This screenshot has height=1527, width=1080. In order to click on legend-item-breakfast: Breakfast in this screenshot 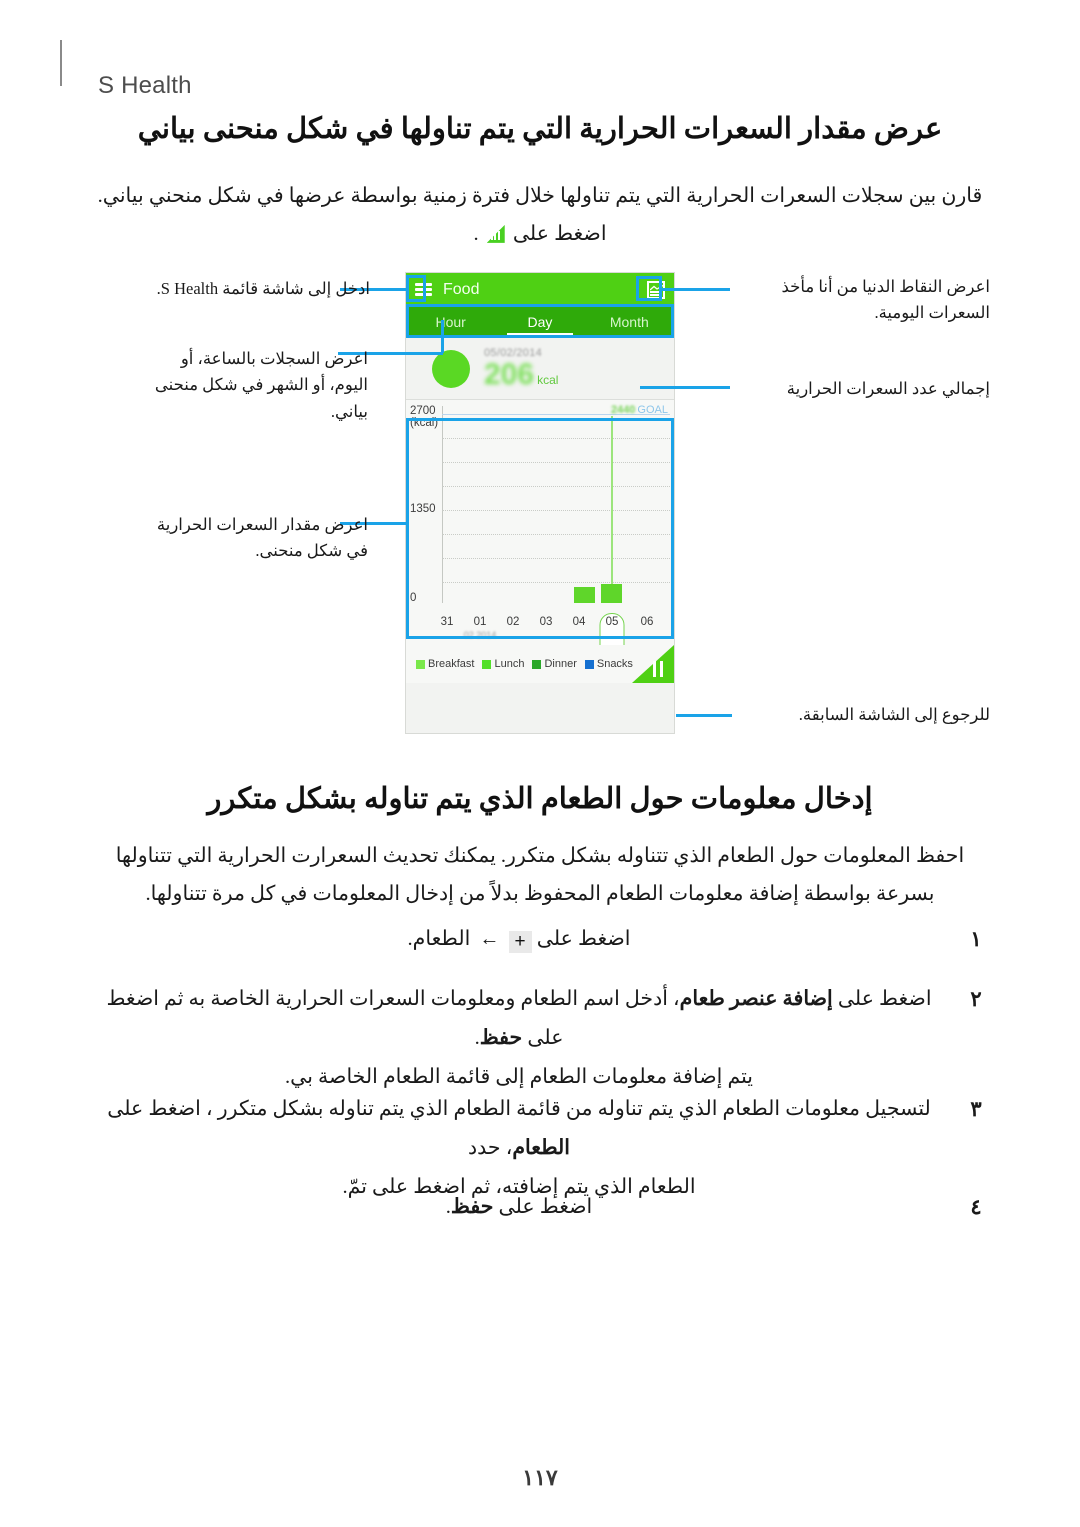, I will do `click(445, 664)`.